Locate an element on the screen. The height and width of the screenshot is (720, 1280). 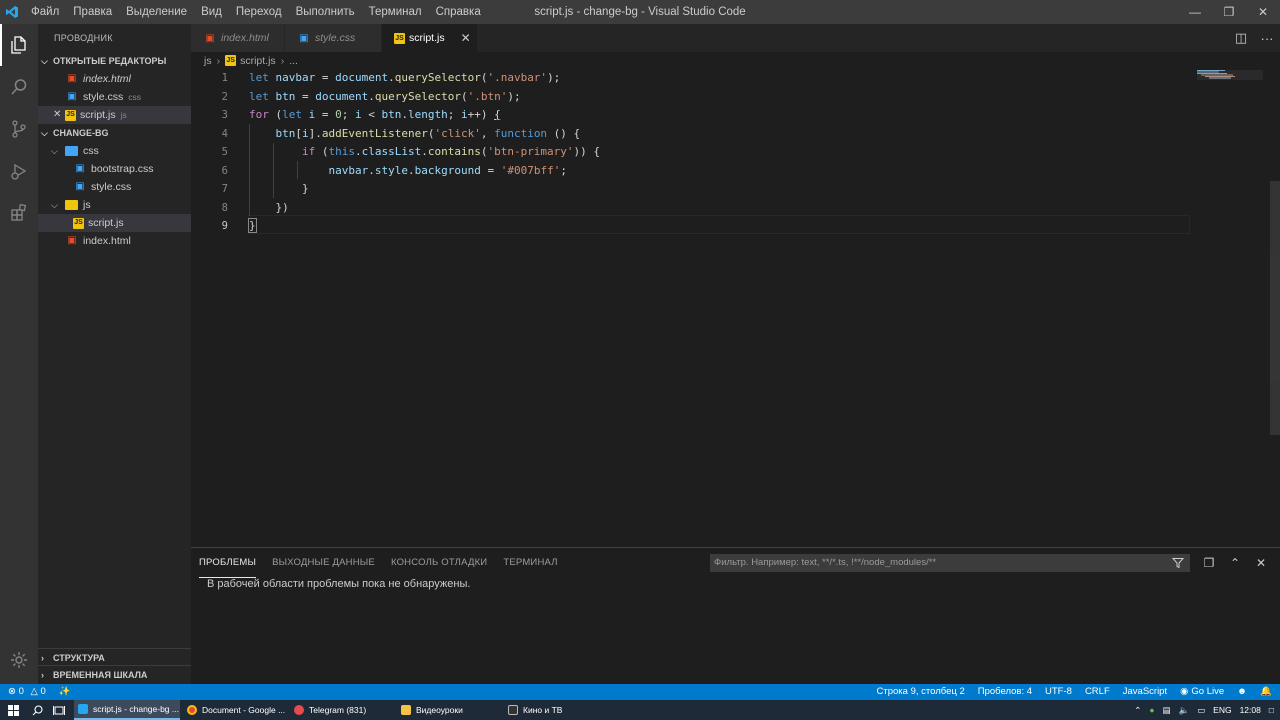
encoding: UTF-8 is located at coordinates (1058, 692).